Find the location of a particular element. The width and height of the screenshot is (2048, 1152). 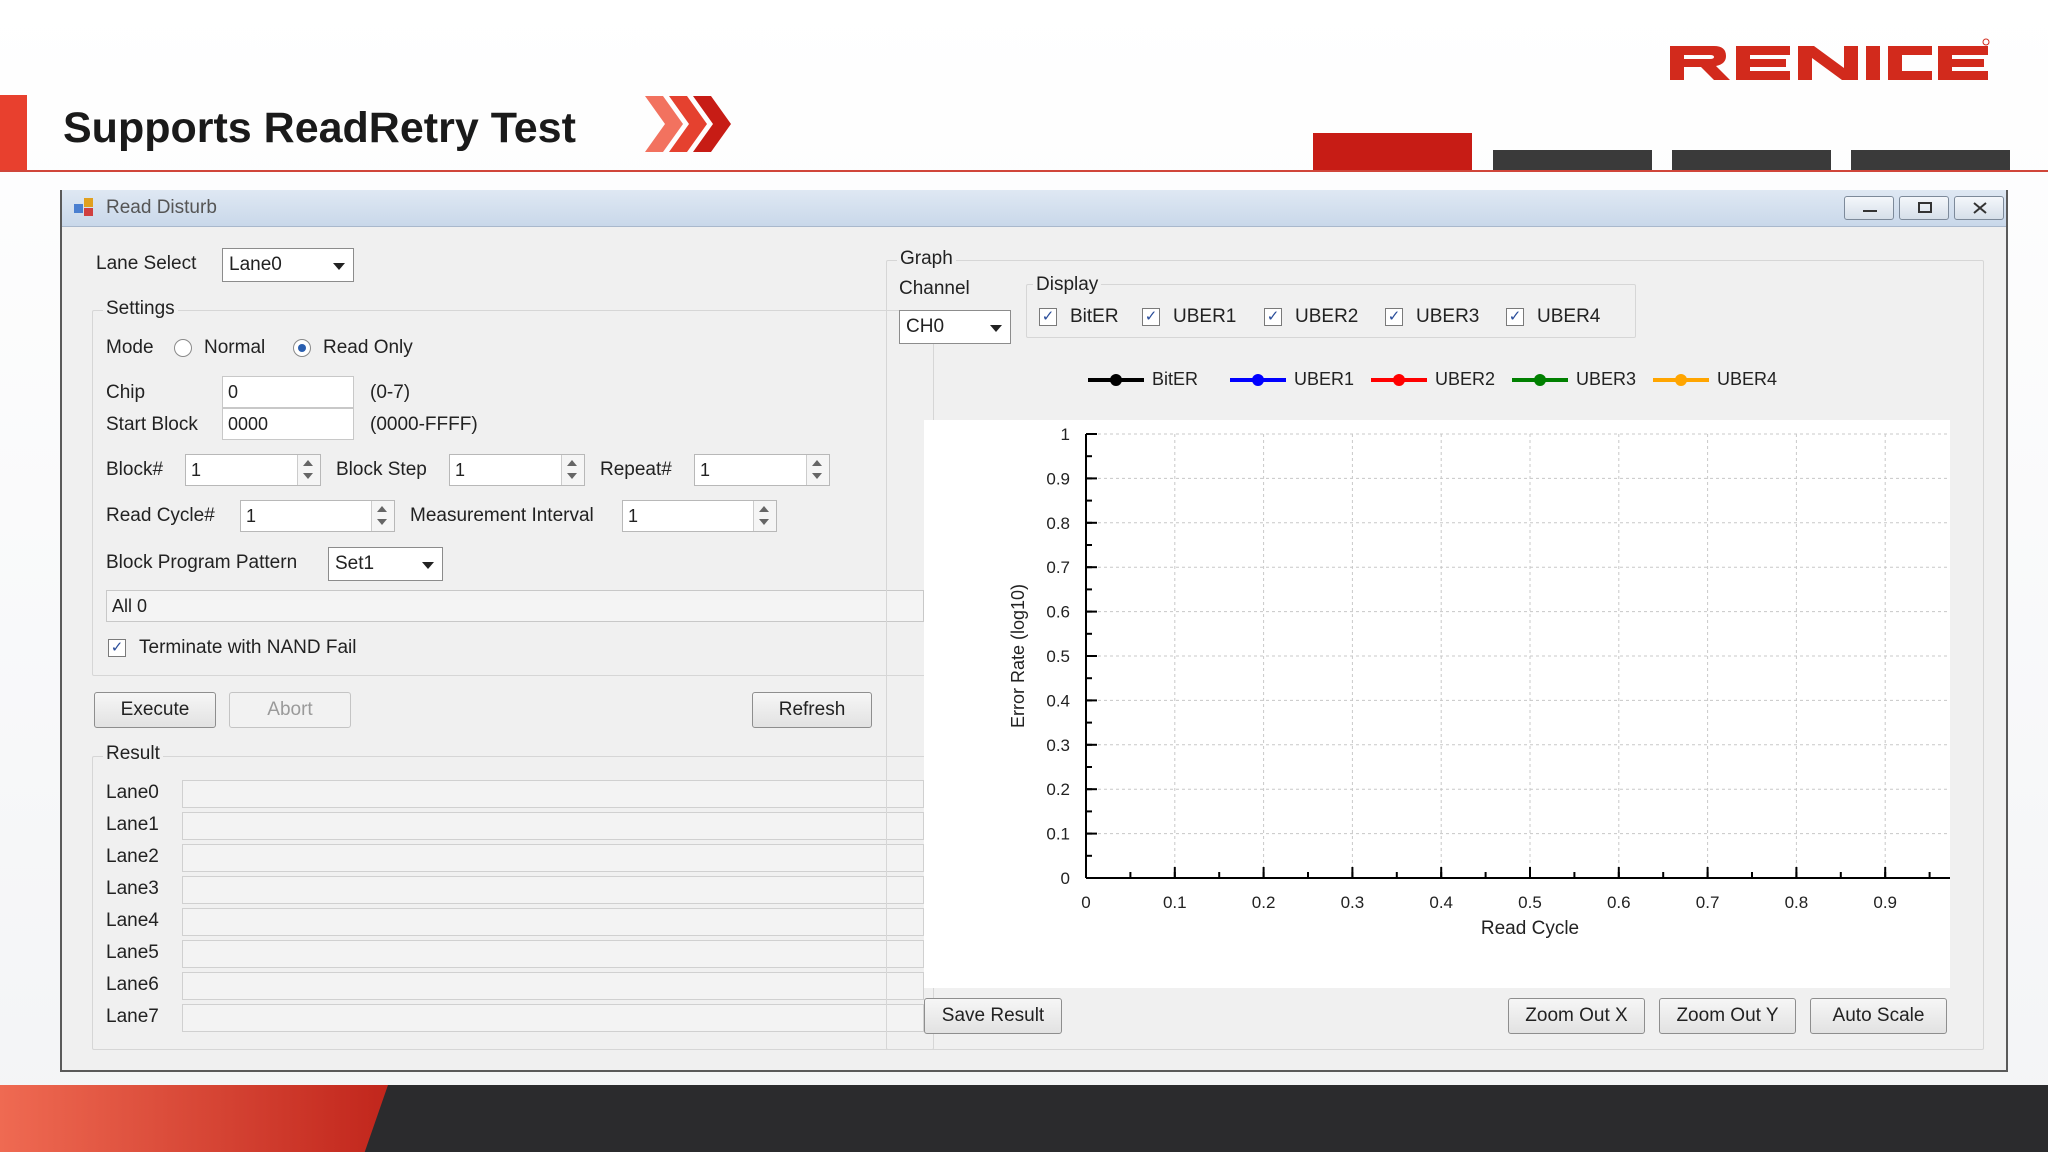

block-stepper-buttons is located at coordinates (308, 470).